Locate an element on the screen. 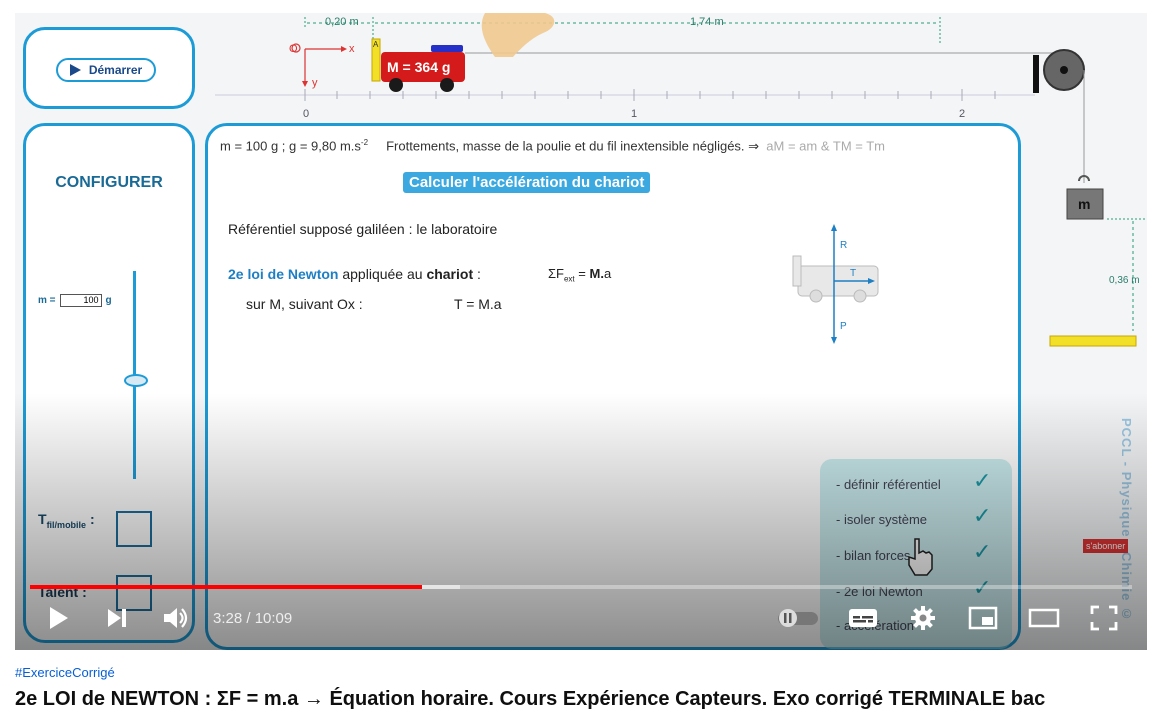  mass-row: m = 100 g is located at coordinates (75, 300).